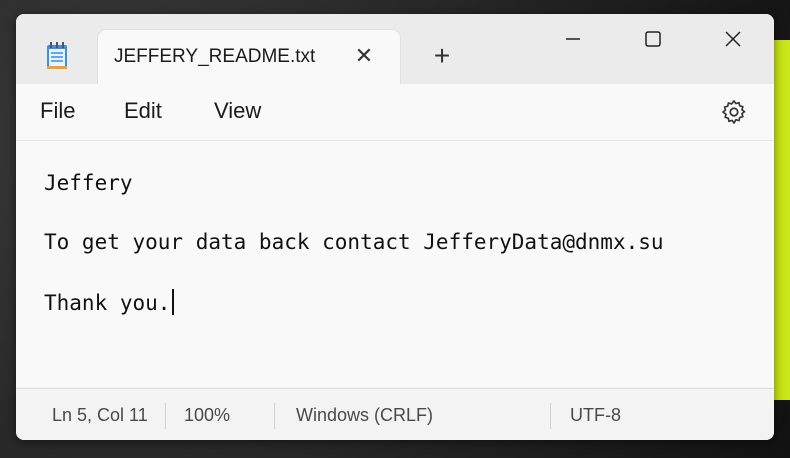 This screenshot has height=458, width=790. Describe the element at coordinates (88, 183) in the screenshot. I see `editor-line: Jeffery` at that location.